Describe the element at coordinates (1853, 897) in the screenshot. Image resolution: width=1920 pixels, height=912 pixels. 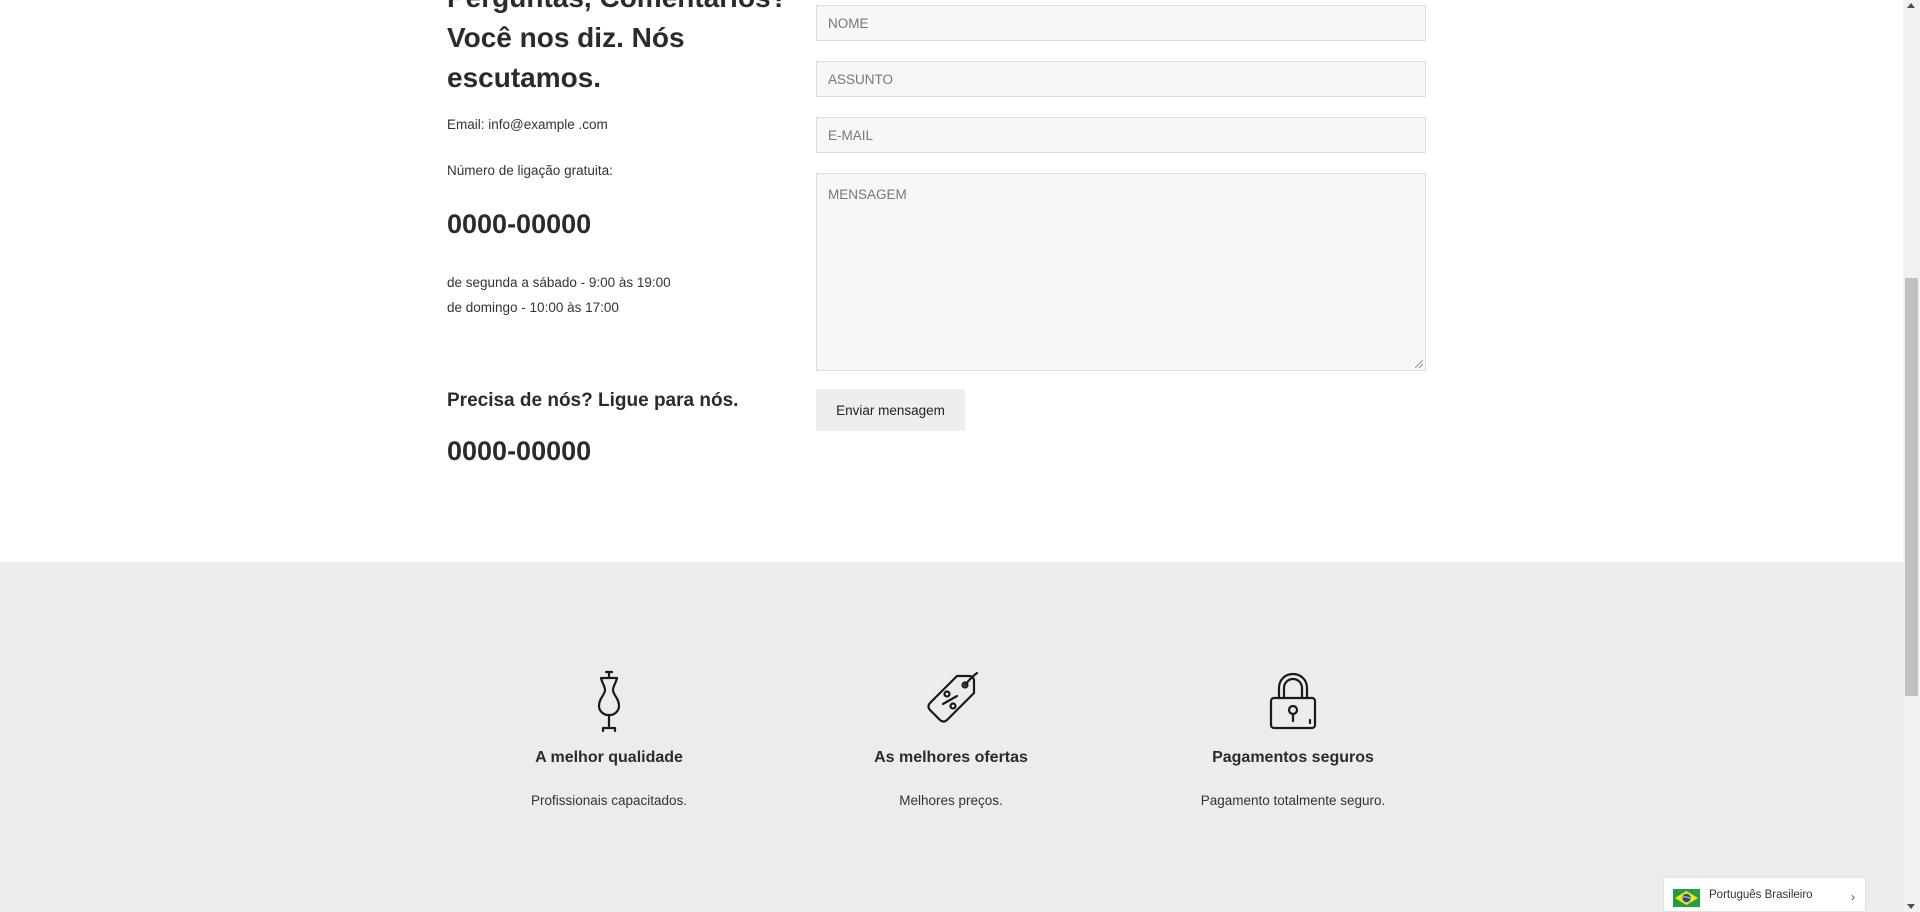
I see `chevron-right-icon: ›` at that location.